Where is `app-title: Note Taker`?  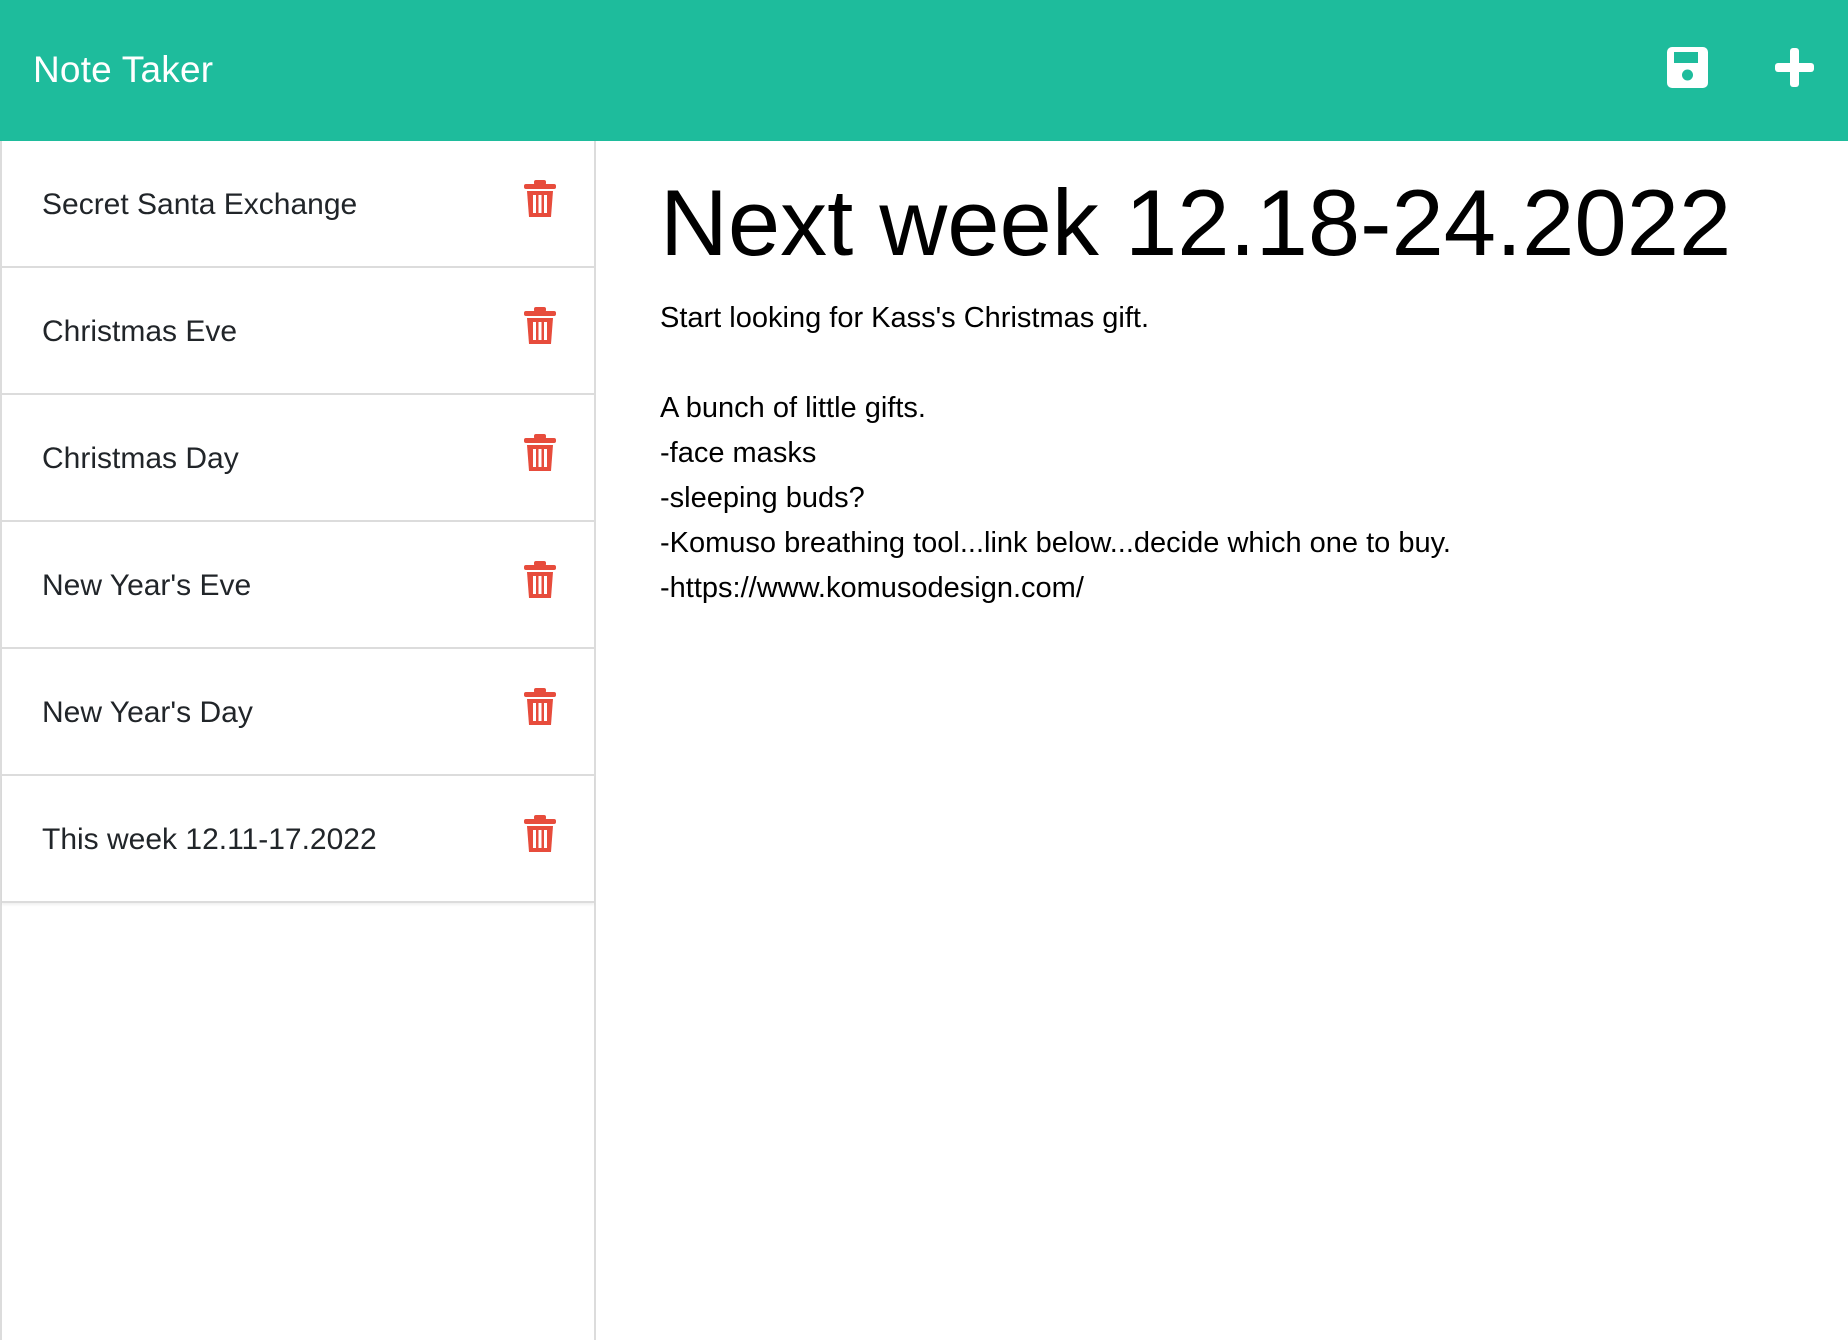 app-title: Note Taker is located at coordinates (123, 70).